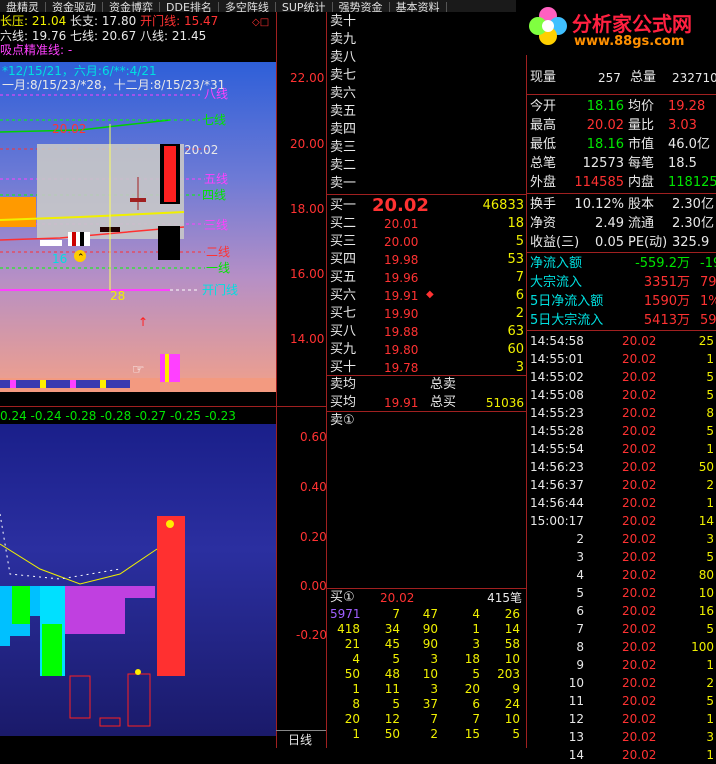  I want to click on timeframe-divider, so click(301, 730).